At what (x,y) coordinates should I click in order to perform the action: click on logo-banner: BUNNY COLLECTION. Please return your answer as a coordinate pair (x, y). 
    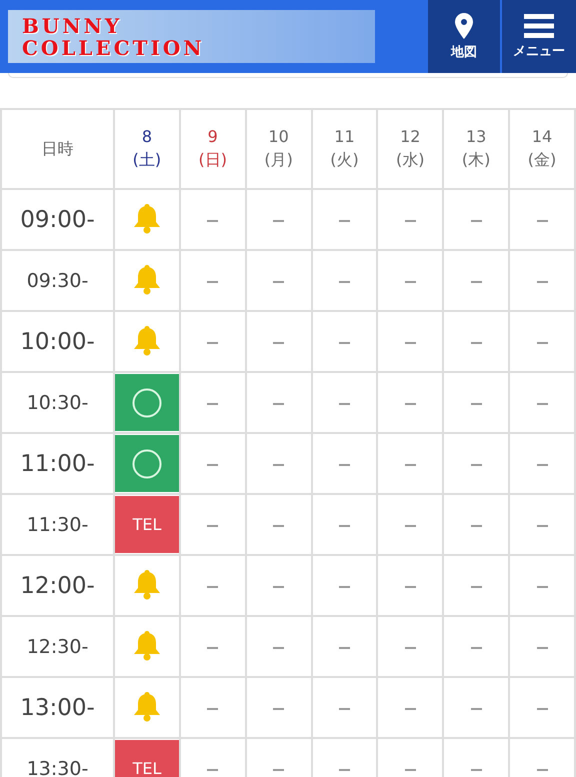
    Looking at the image, I should click on (191, 36).